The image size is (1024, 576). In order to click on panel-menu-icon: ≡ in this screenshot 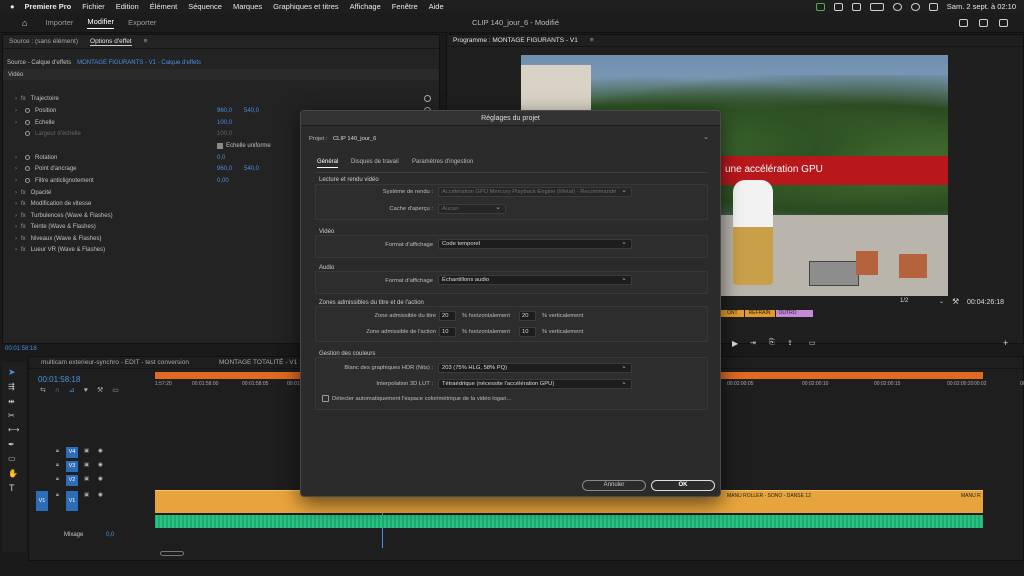, I will do `click(146, 41)`.